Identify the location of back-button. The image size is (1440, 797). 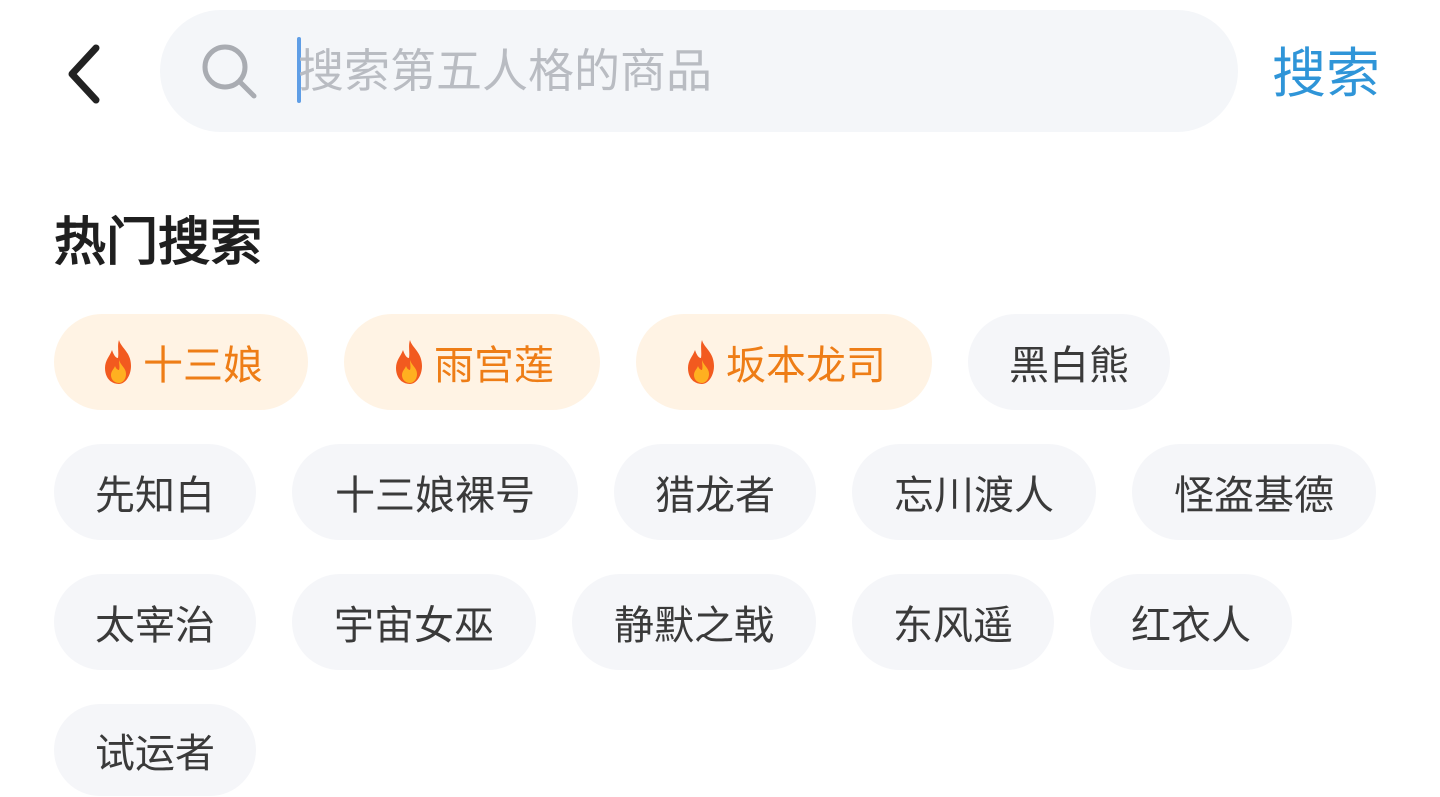
(84, 74).